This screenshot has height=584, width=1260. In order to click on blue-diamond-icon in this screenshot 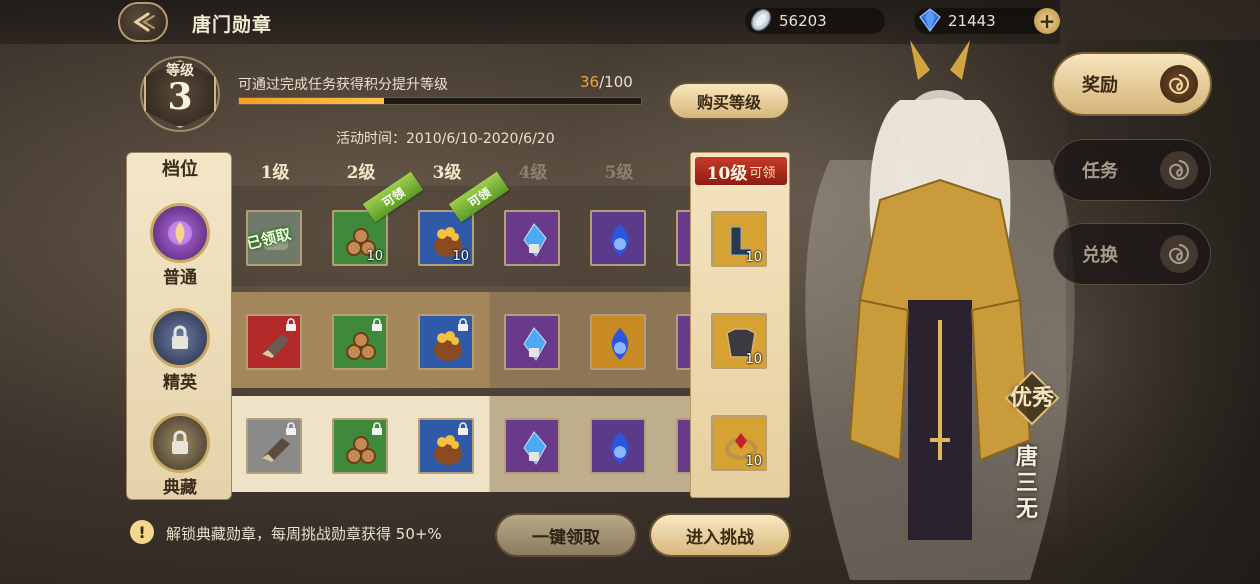, I will do `click(930, 20)`.